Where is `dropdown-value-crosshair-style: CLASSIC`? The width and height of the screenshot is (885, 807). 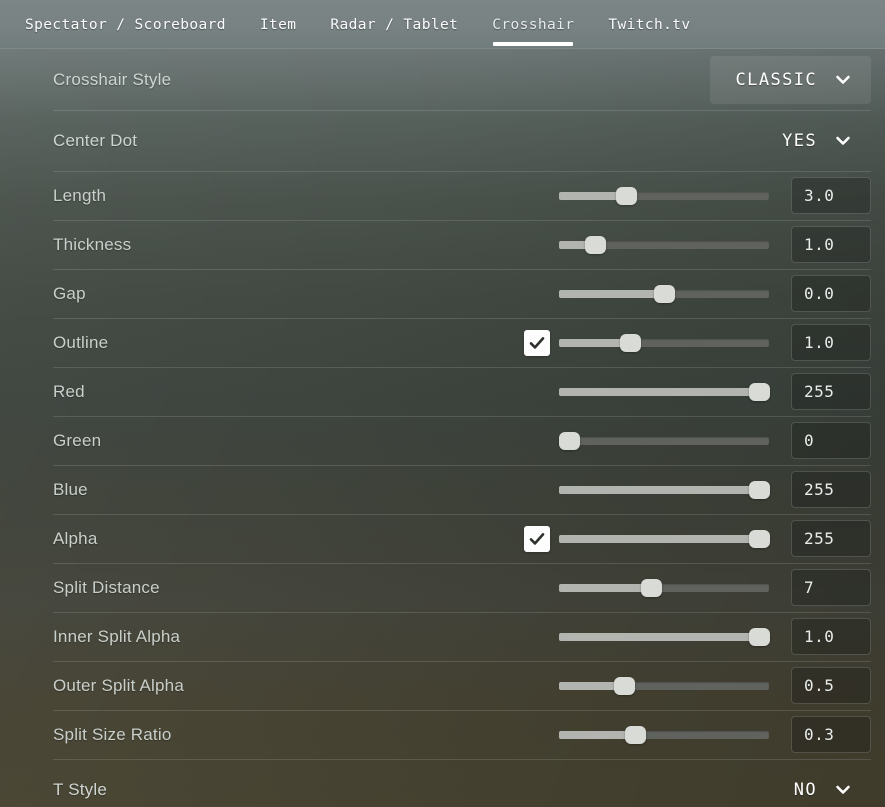 dropdown-value-crosshair-style: CLASSIC is located at coordinates (776, 79).